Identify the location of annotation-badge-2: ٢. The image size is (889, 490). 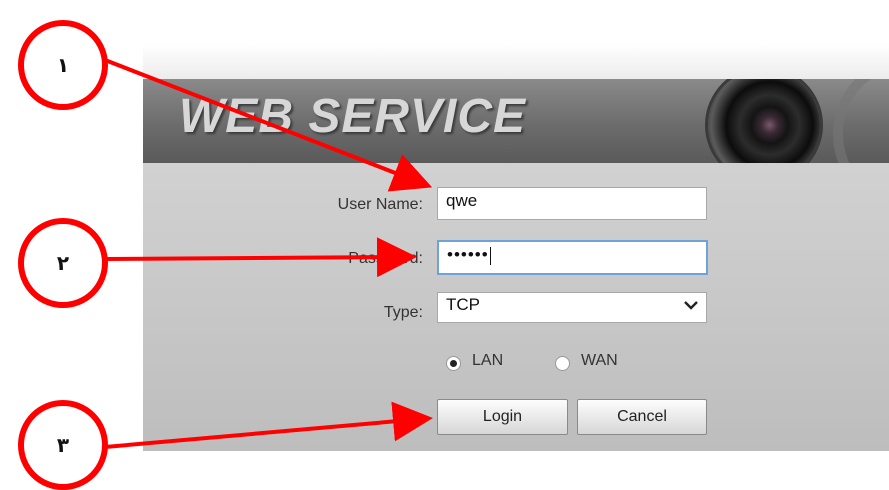
(63, 263).